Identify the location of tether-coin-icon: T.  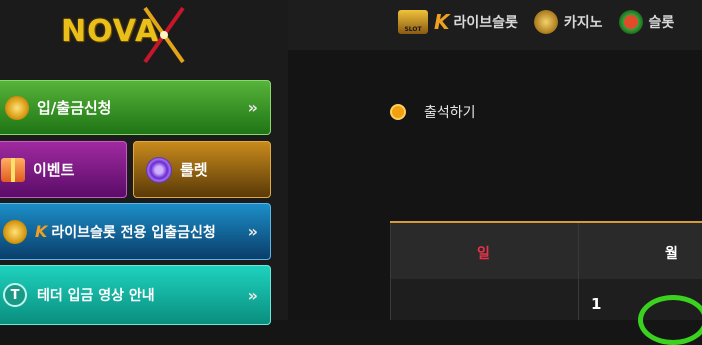
(15, 295).